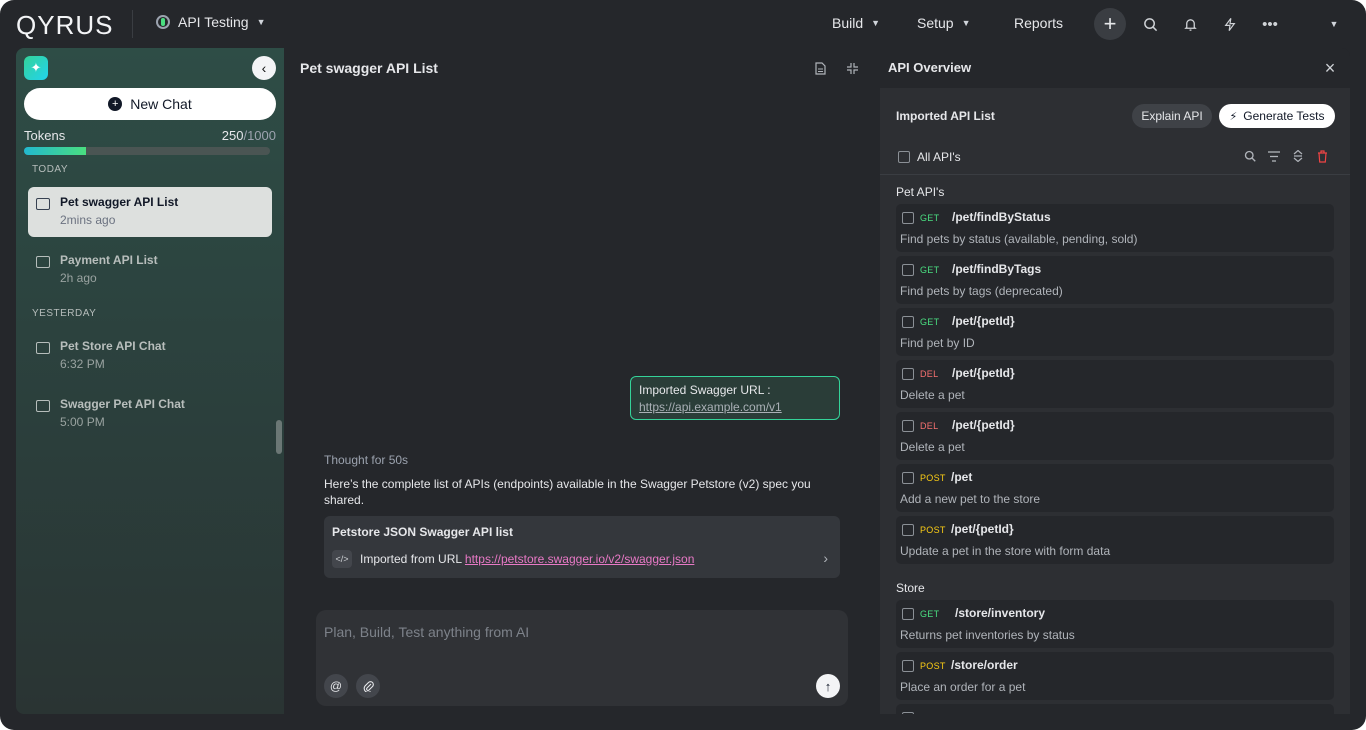  Describe the element at coordinates (119, 202) in the screenshot. I see `chat-item-title: Pet swagger API List` at that location.